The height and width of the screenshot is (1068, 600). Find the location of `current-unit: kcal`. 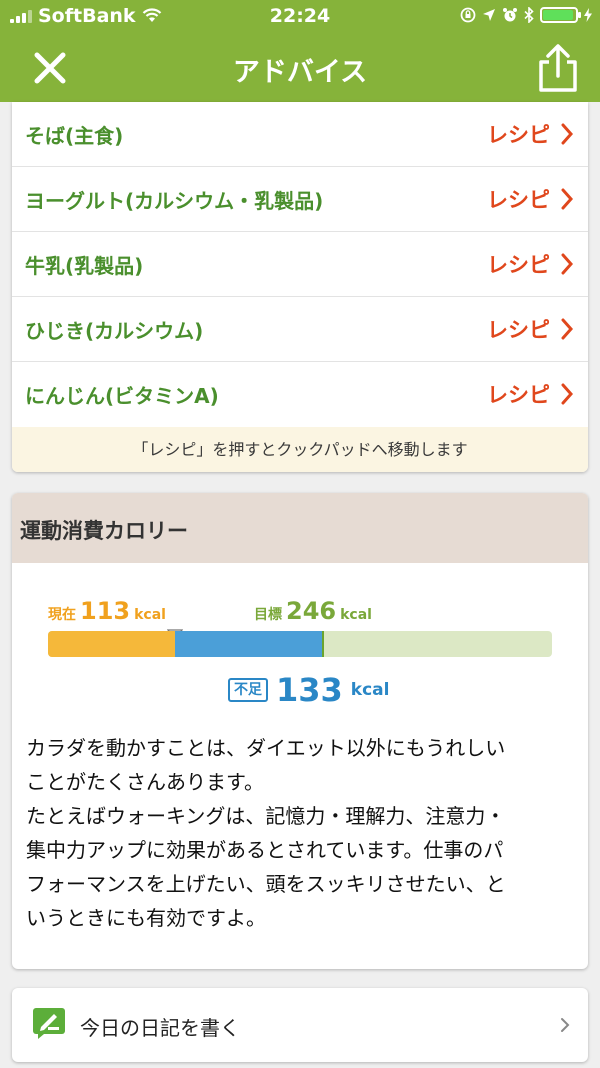

current-unit: kcal is located at coordinates (150, 615).